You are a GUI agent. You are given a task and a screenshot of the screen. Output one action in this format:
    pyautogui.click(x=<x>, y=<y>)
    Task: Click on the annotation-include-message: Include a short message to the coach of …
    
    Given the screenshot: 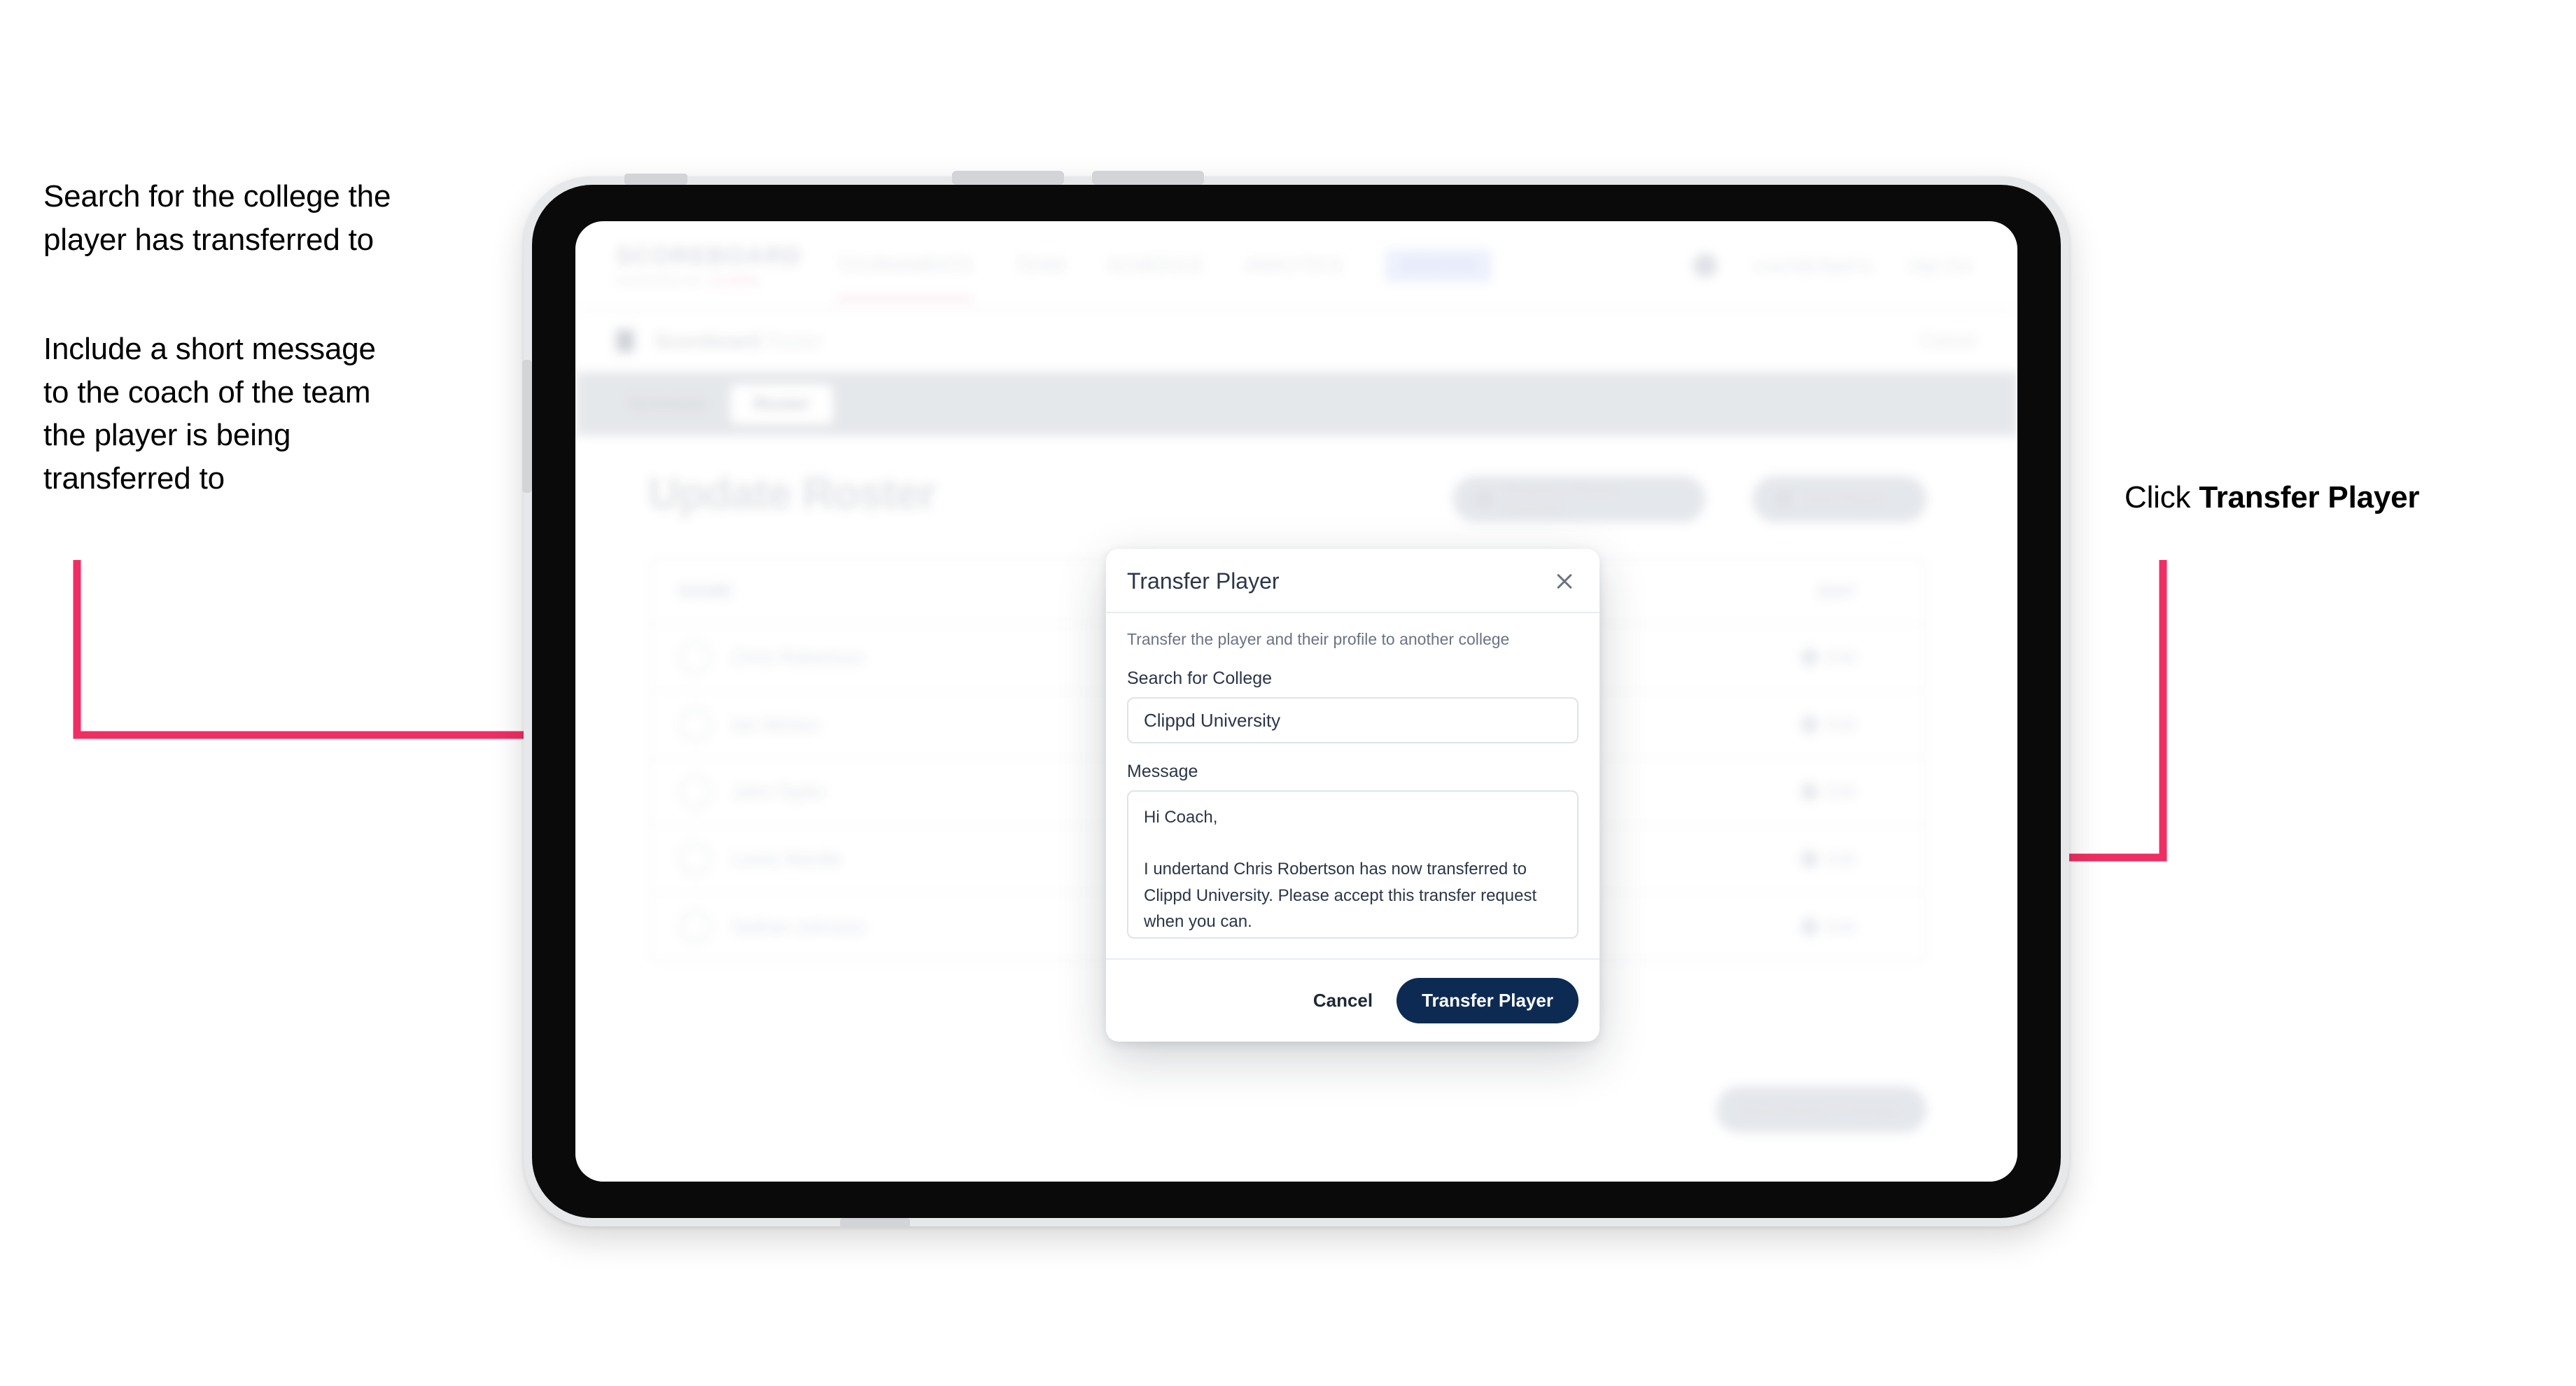 What is the action you would take?
    pyautogui.click(x=209, y=414)
    